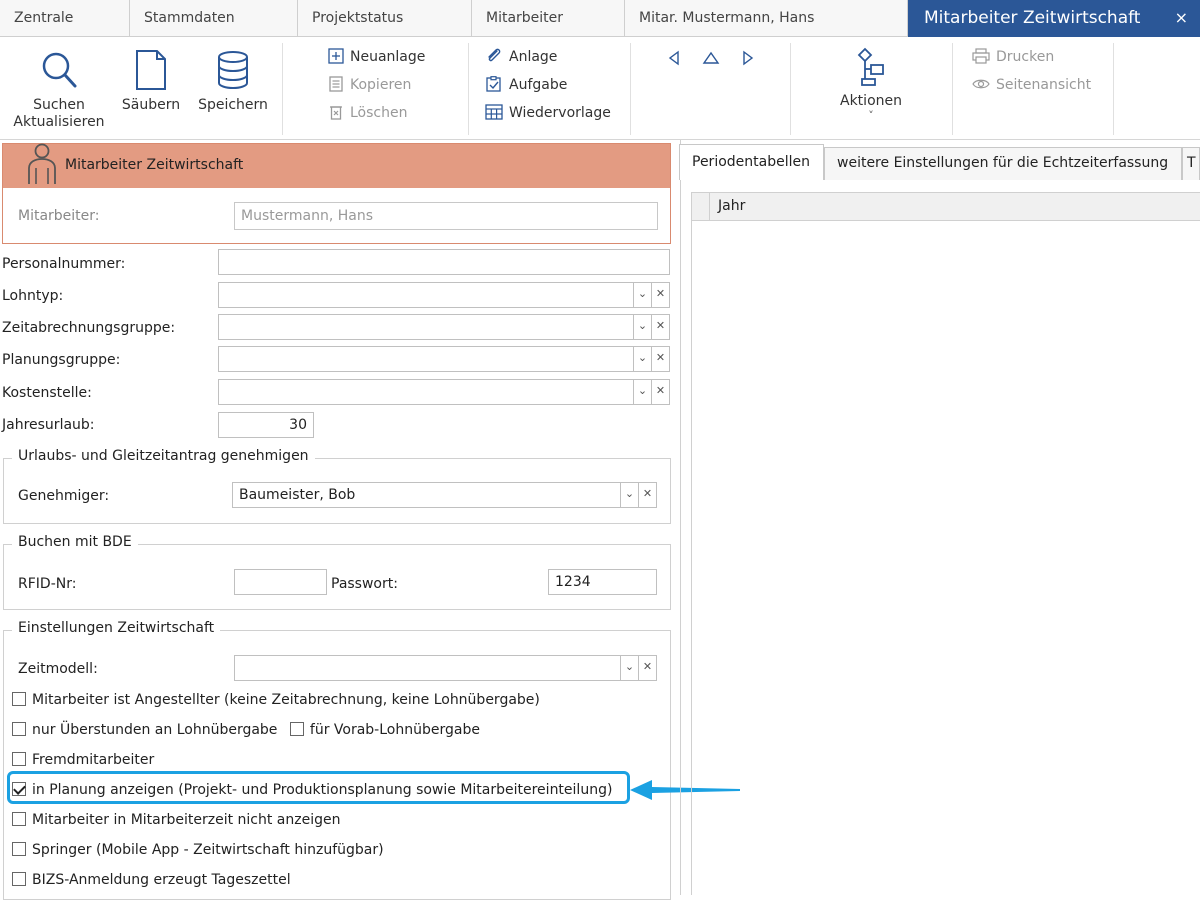  I want to click on calendar-grid-icon, so click(494, 112).